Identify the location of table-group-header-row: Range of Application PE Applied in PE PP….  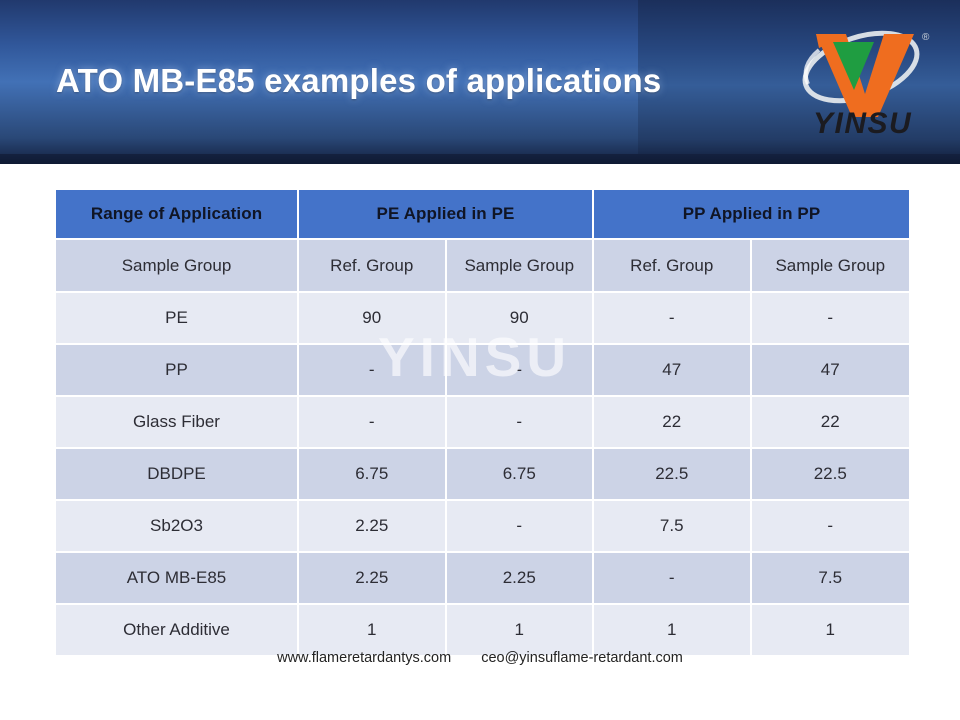
(482, 215).